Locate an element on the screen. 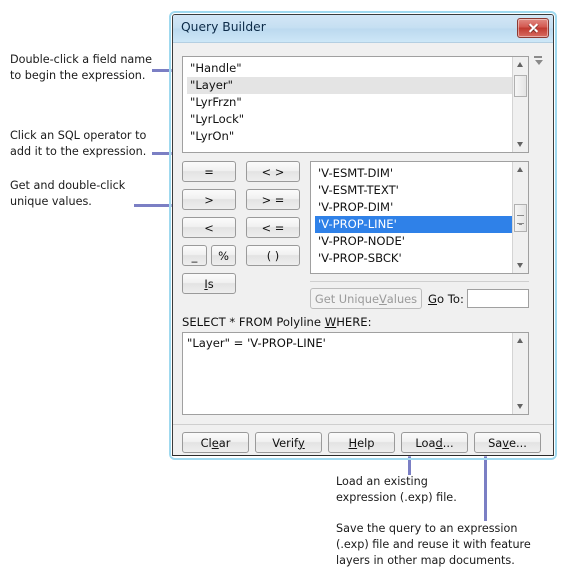  list-item: 'V-PROP-LINE' is located at coordinates (413, 224).